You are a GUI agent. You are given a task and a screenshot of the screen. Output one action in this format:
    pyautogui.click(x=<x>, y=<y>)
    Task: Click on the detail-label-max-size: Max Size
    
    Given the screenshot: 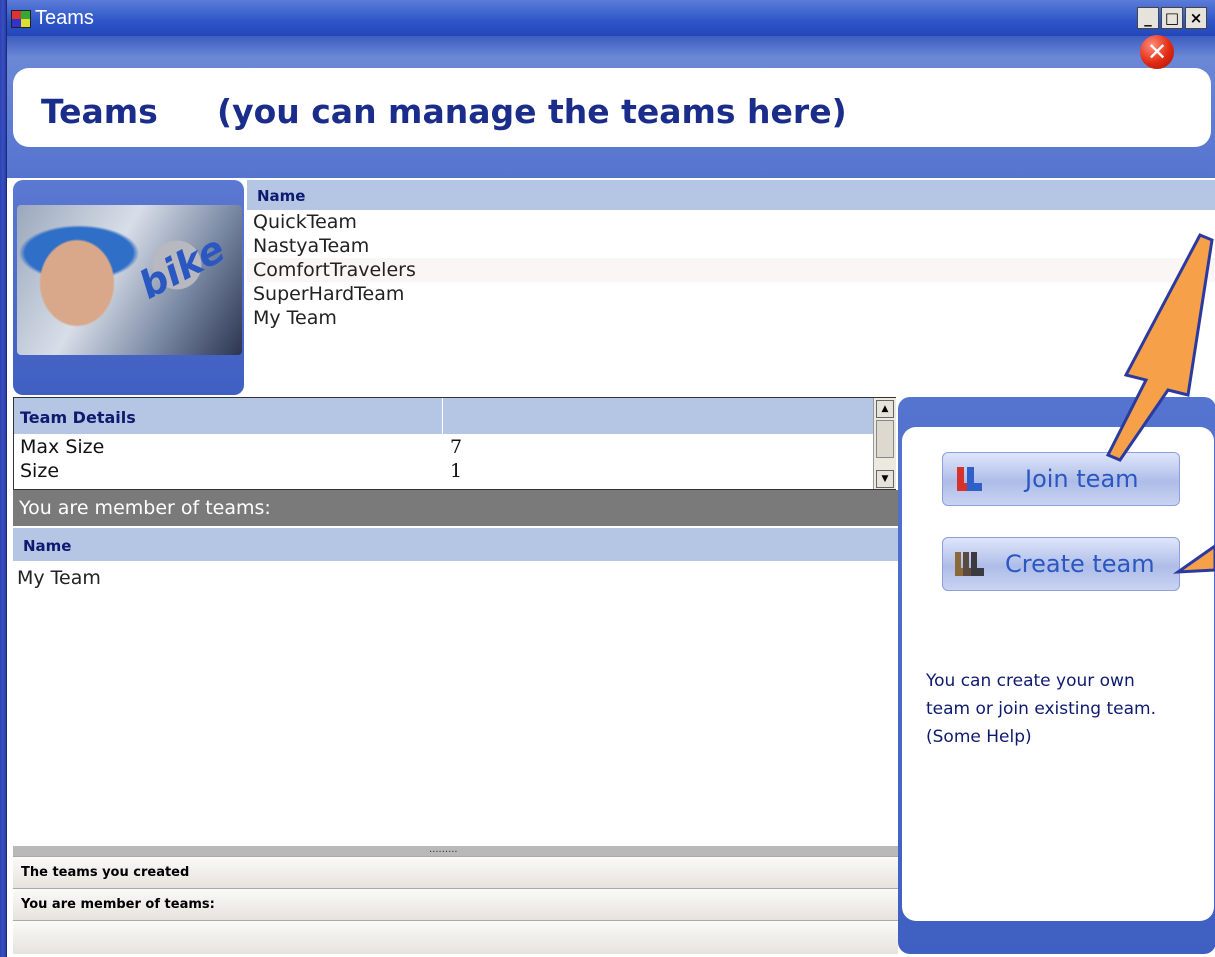 What is the action you would take?
    pyautogui.click(x=62, y=447)
    